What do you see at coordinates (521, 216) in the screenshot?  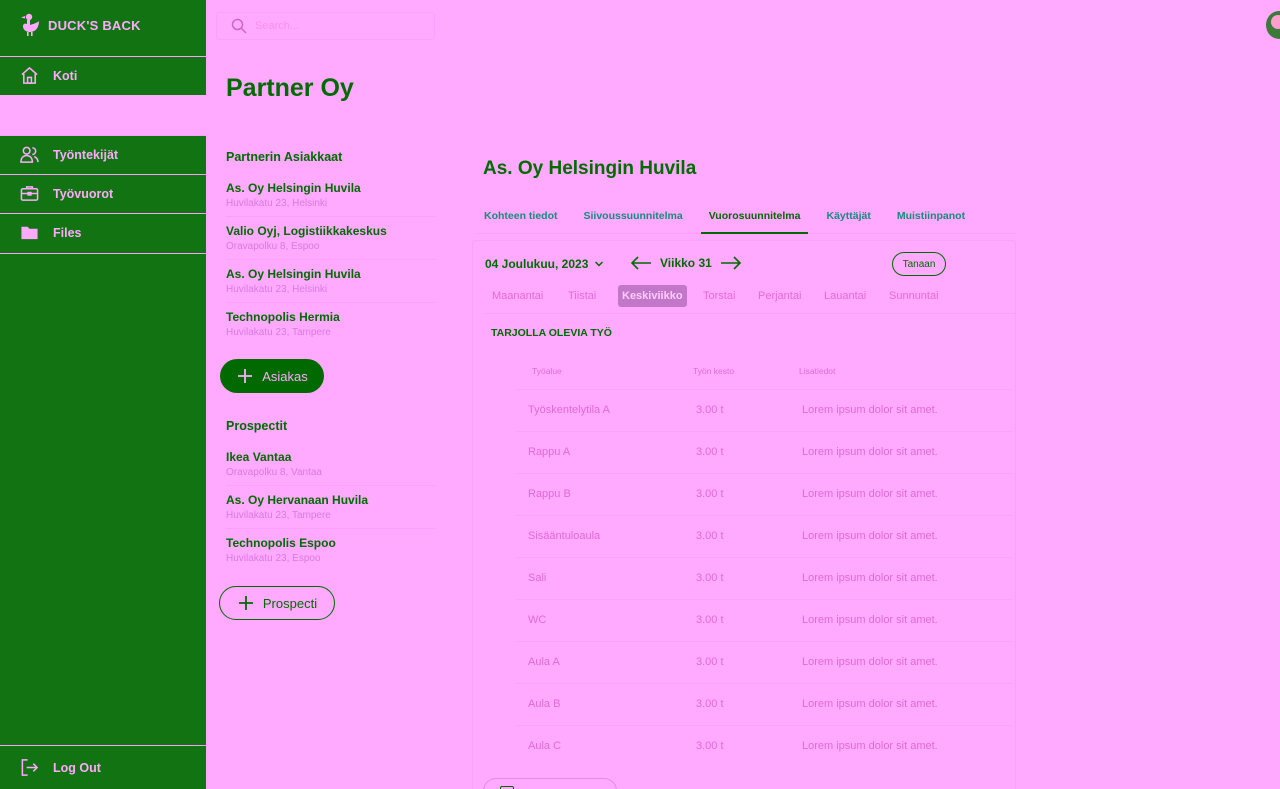 I see `tab-site-info: Kohteen tiedot` at bounding box center [521, 216].